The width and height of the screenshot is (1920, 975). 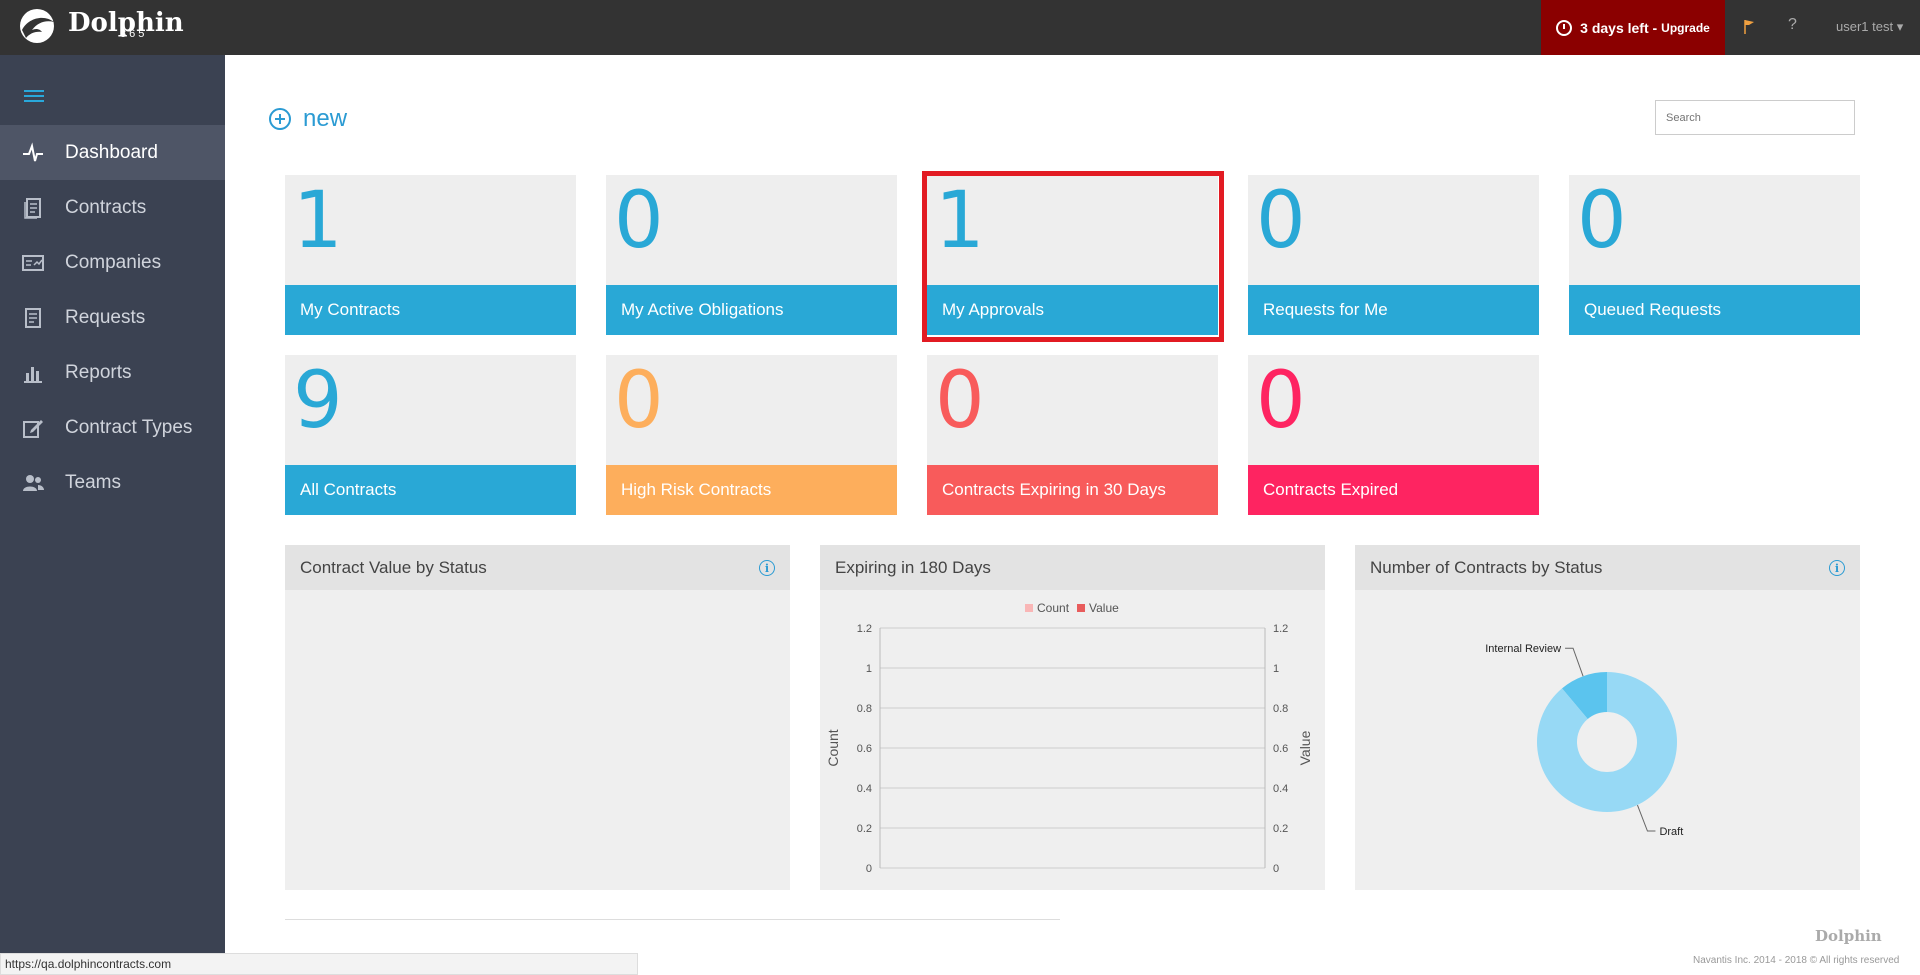 I want to click on pulse-icon, so click(x=32, y=153).